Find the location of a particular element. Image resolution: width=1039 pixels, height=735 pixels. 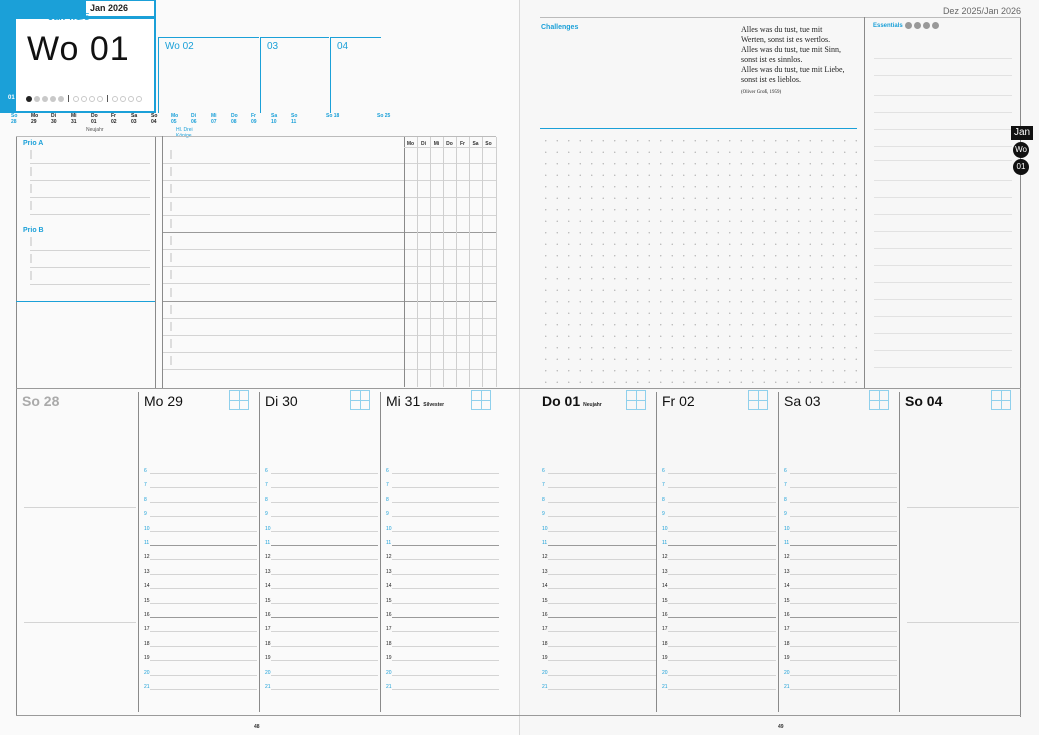

day-strip-item: So 11 is located at coordinates (301, 119).